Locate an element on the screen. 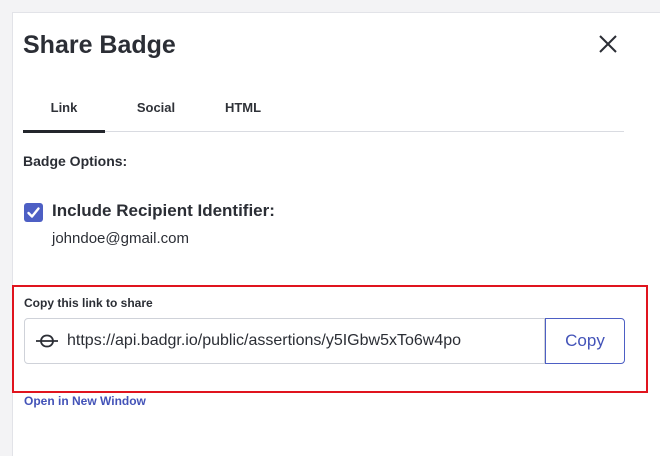 The image size is (660, 456). open-new-window-link: Open in New Window is located at coordinates (85, 401).